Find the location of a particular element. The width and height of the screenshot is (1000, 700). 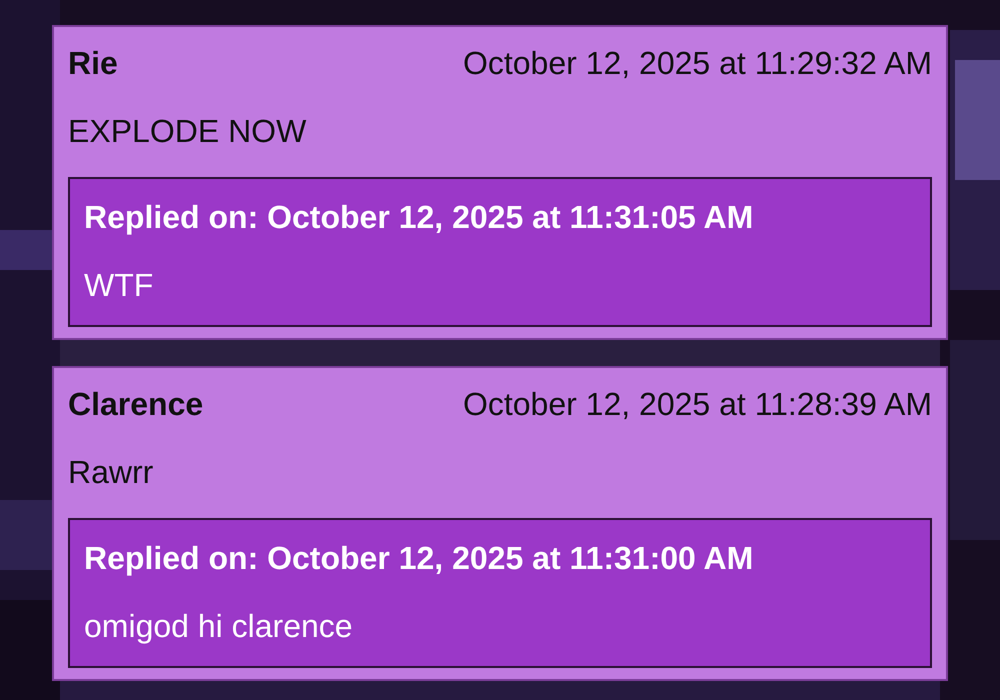

comment-timestamp: October 12, 2025 at 11:29:32 AM is located at coordinates (697, 63).